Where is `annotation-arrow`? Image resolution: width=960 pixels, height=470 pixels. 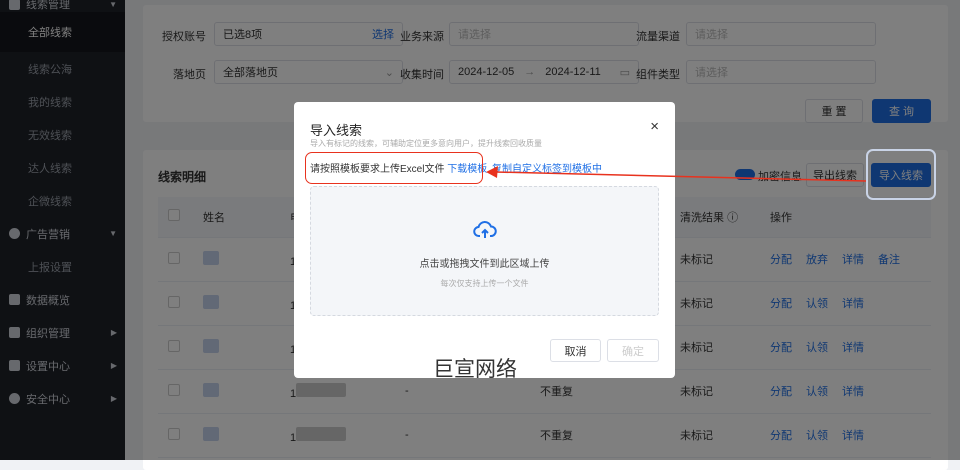
annotation-arrow is located at coordinates (676, 174).